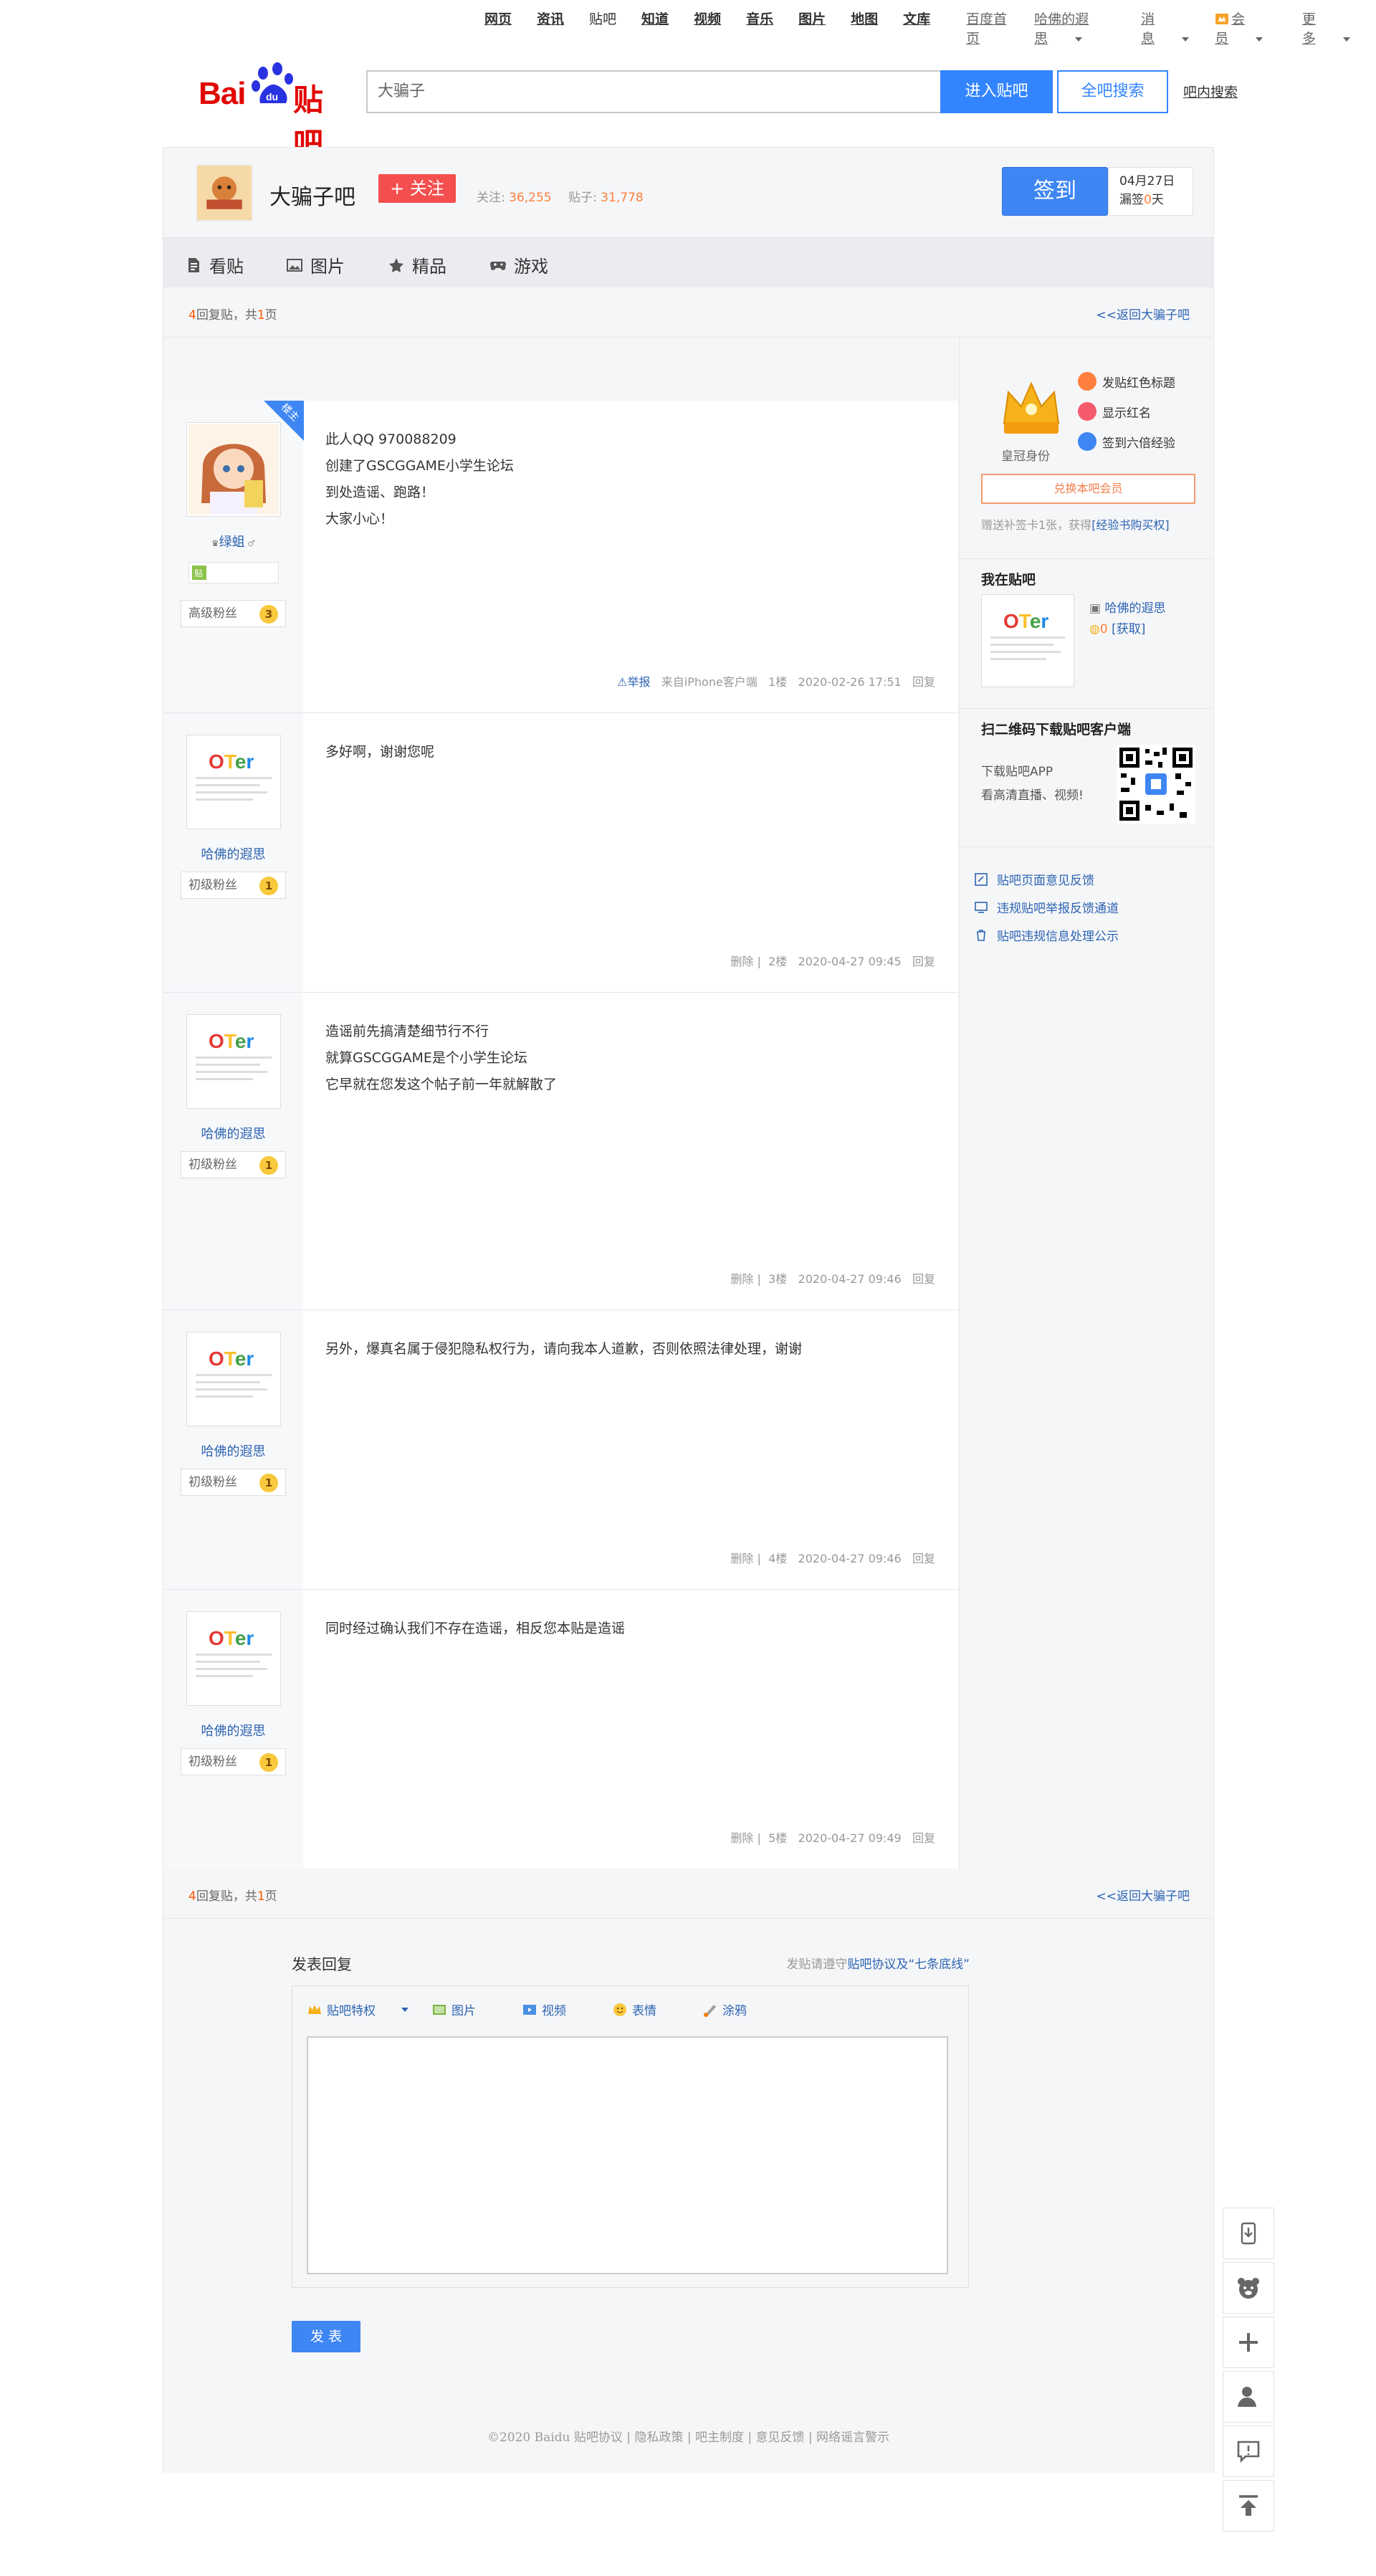  Describe the element at coordinates (909, 1964) in the screenshot. I see `reply-rule-link: 贴吧协议及“七条底线”` at that location.